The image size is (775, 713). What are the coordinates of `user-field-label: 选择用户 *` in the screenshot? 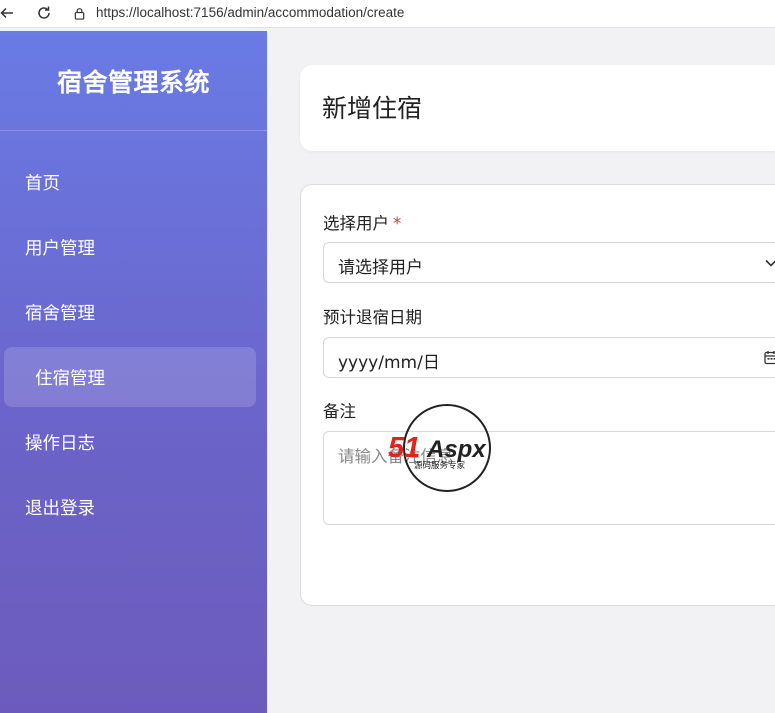 It's located at (362, 222).